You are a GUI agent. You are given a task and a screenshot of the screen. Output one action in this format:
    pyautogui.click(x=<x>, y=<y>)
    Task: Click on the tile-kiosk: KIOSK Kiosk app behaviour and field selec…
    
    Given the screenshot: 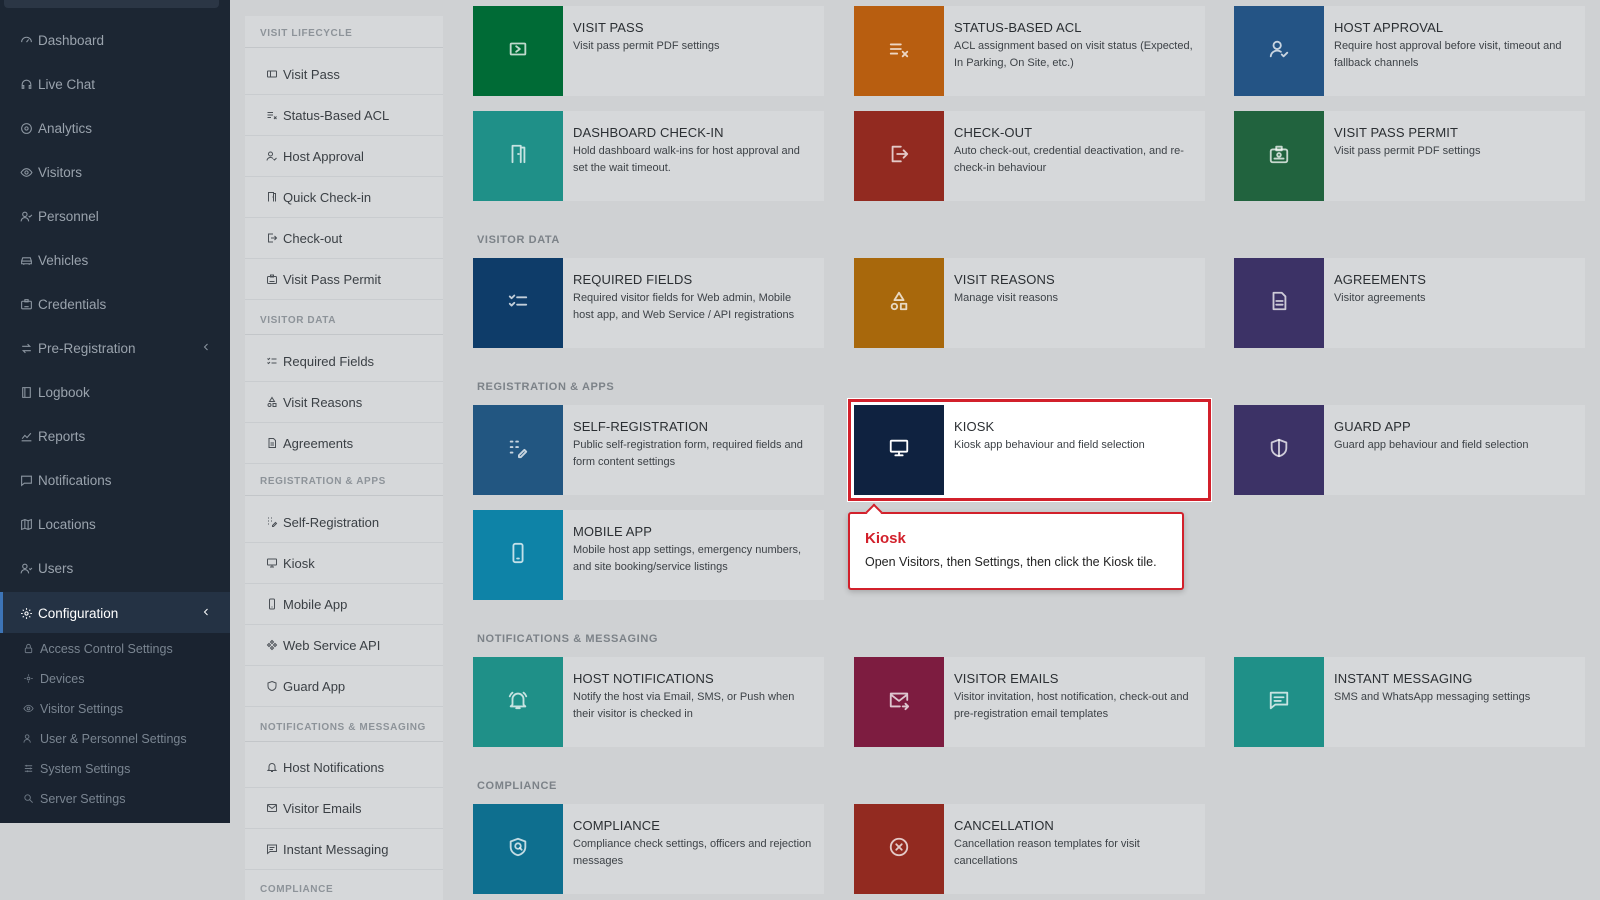 What is the action you would take?
    pyautogui.click(x=1029, y=450)
    